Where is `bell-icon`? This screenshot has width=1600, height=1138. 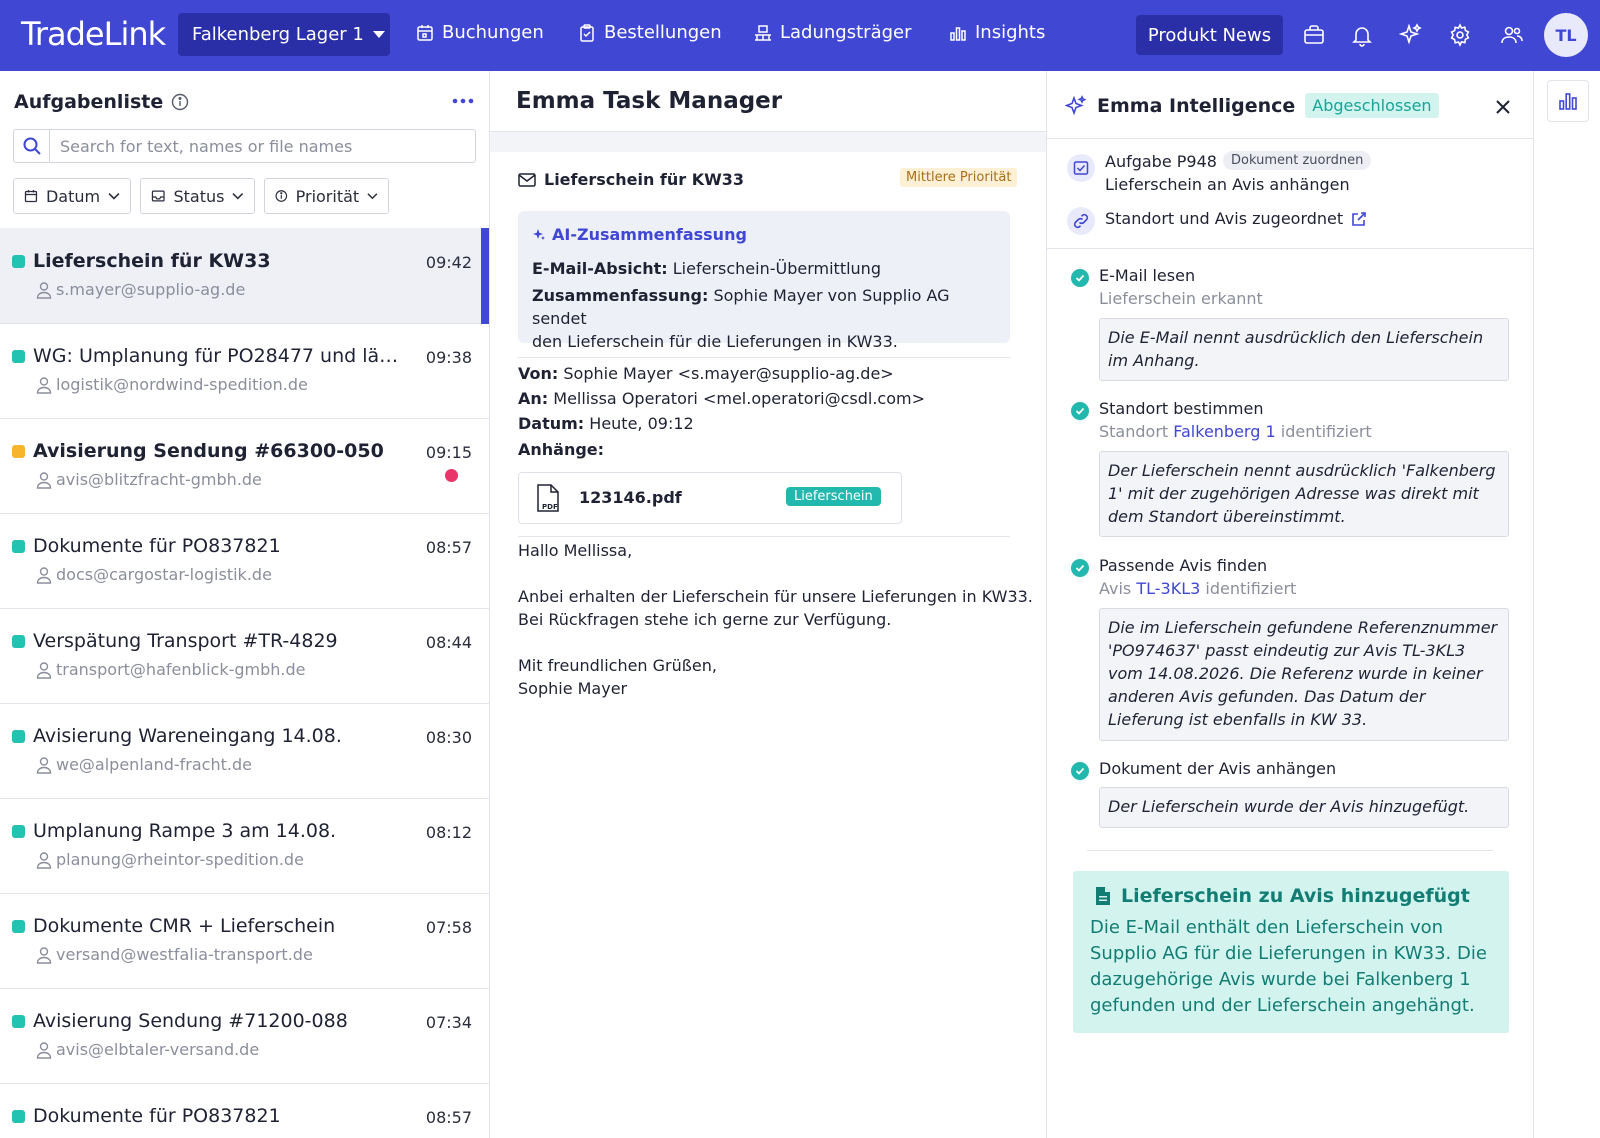 bell-icon is located at coordinates (1362, 35).